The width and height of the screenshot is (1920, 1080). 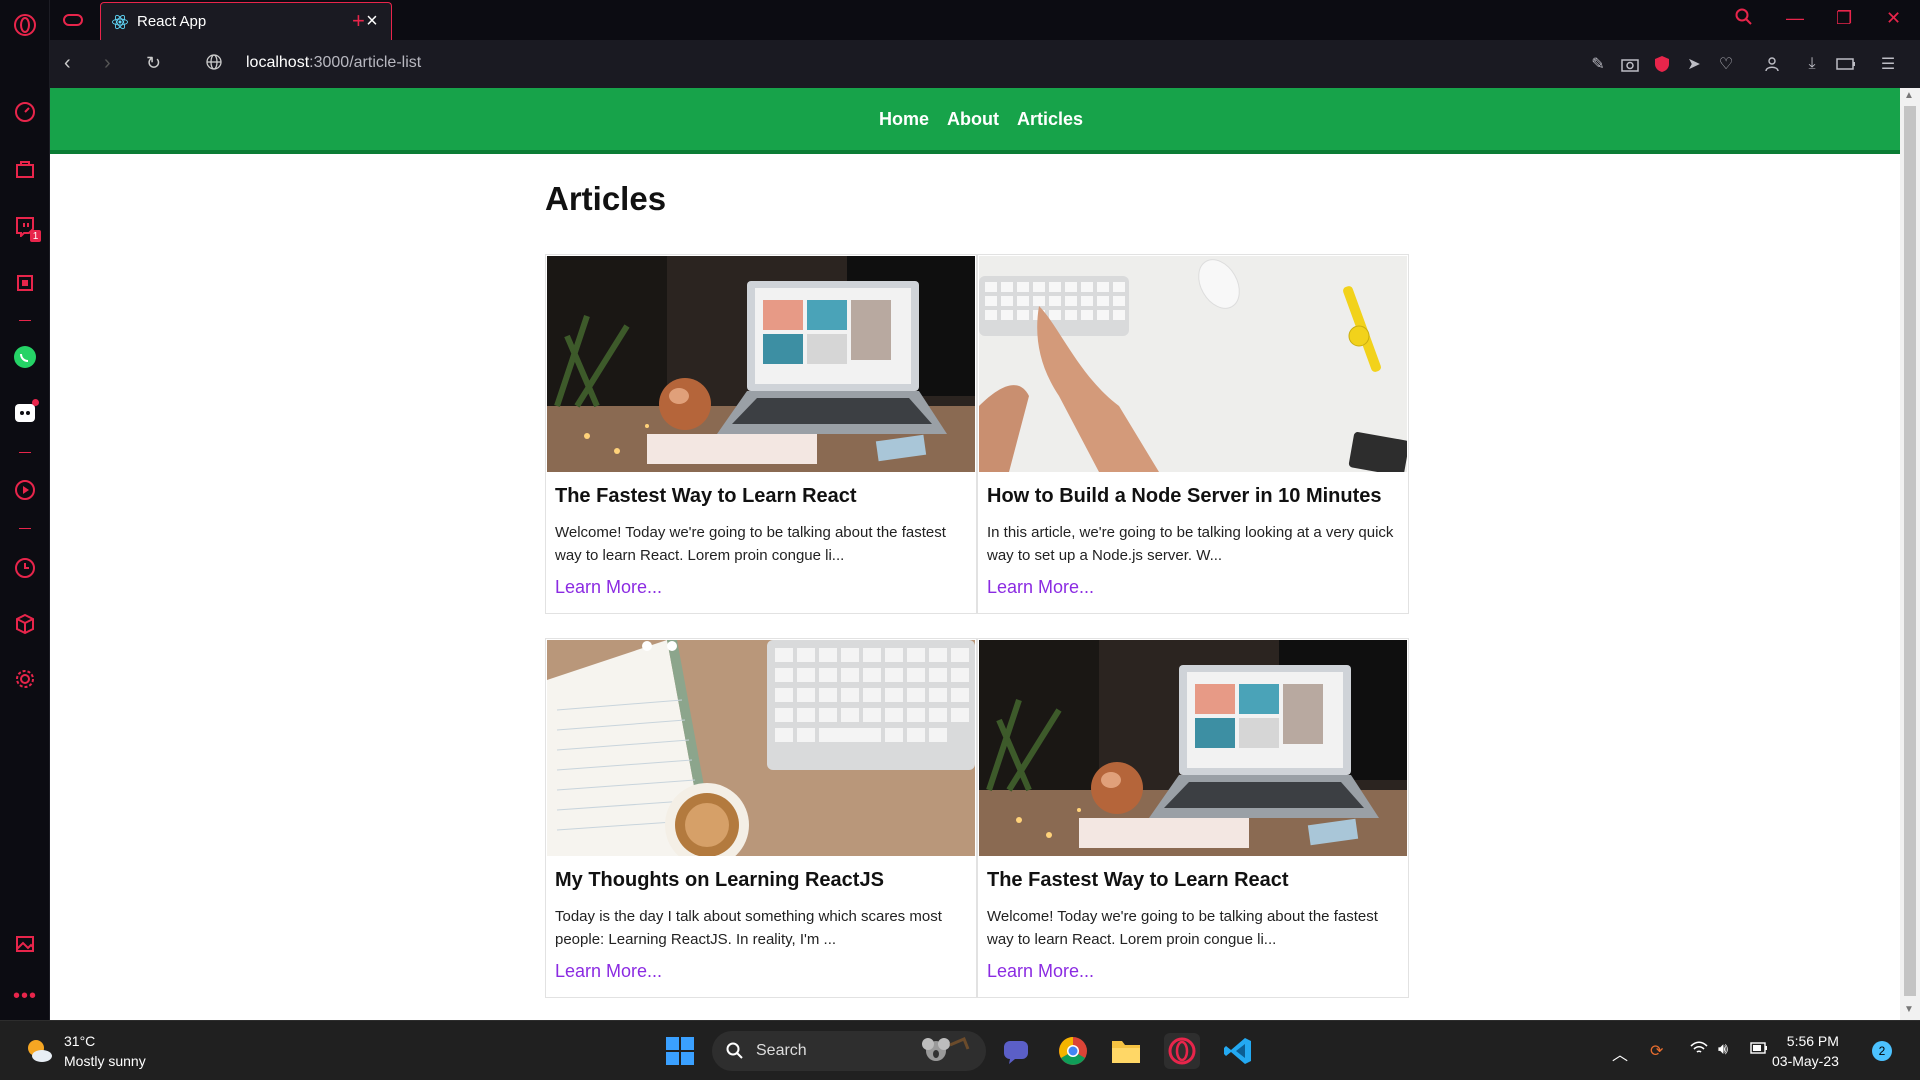 I want to click on react-logo-icon, so click(x=120, y=21).